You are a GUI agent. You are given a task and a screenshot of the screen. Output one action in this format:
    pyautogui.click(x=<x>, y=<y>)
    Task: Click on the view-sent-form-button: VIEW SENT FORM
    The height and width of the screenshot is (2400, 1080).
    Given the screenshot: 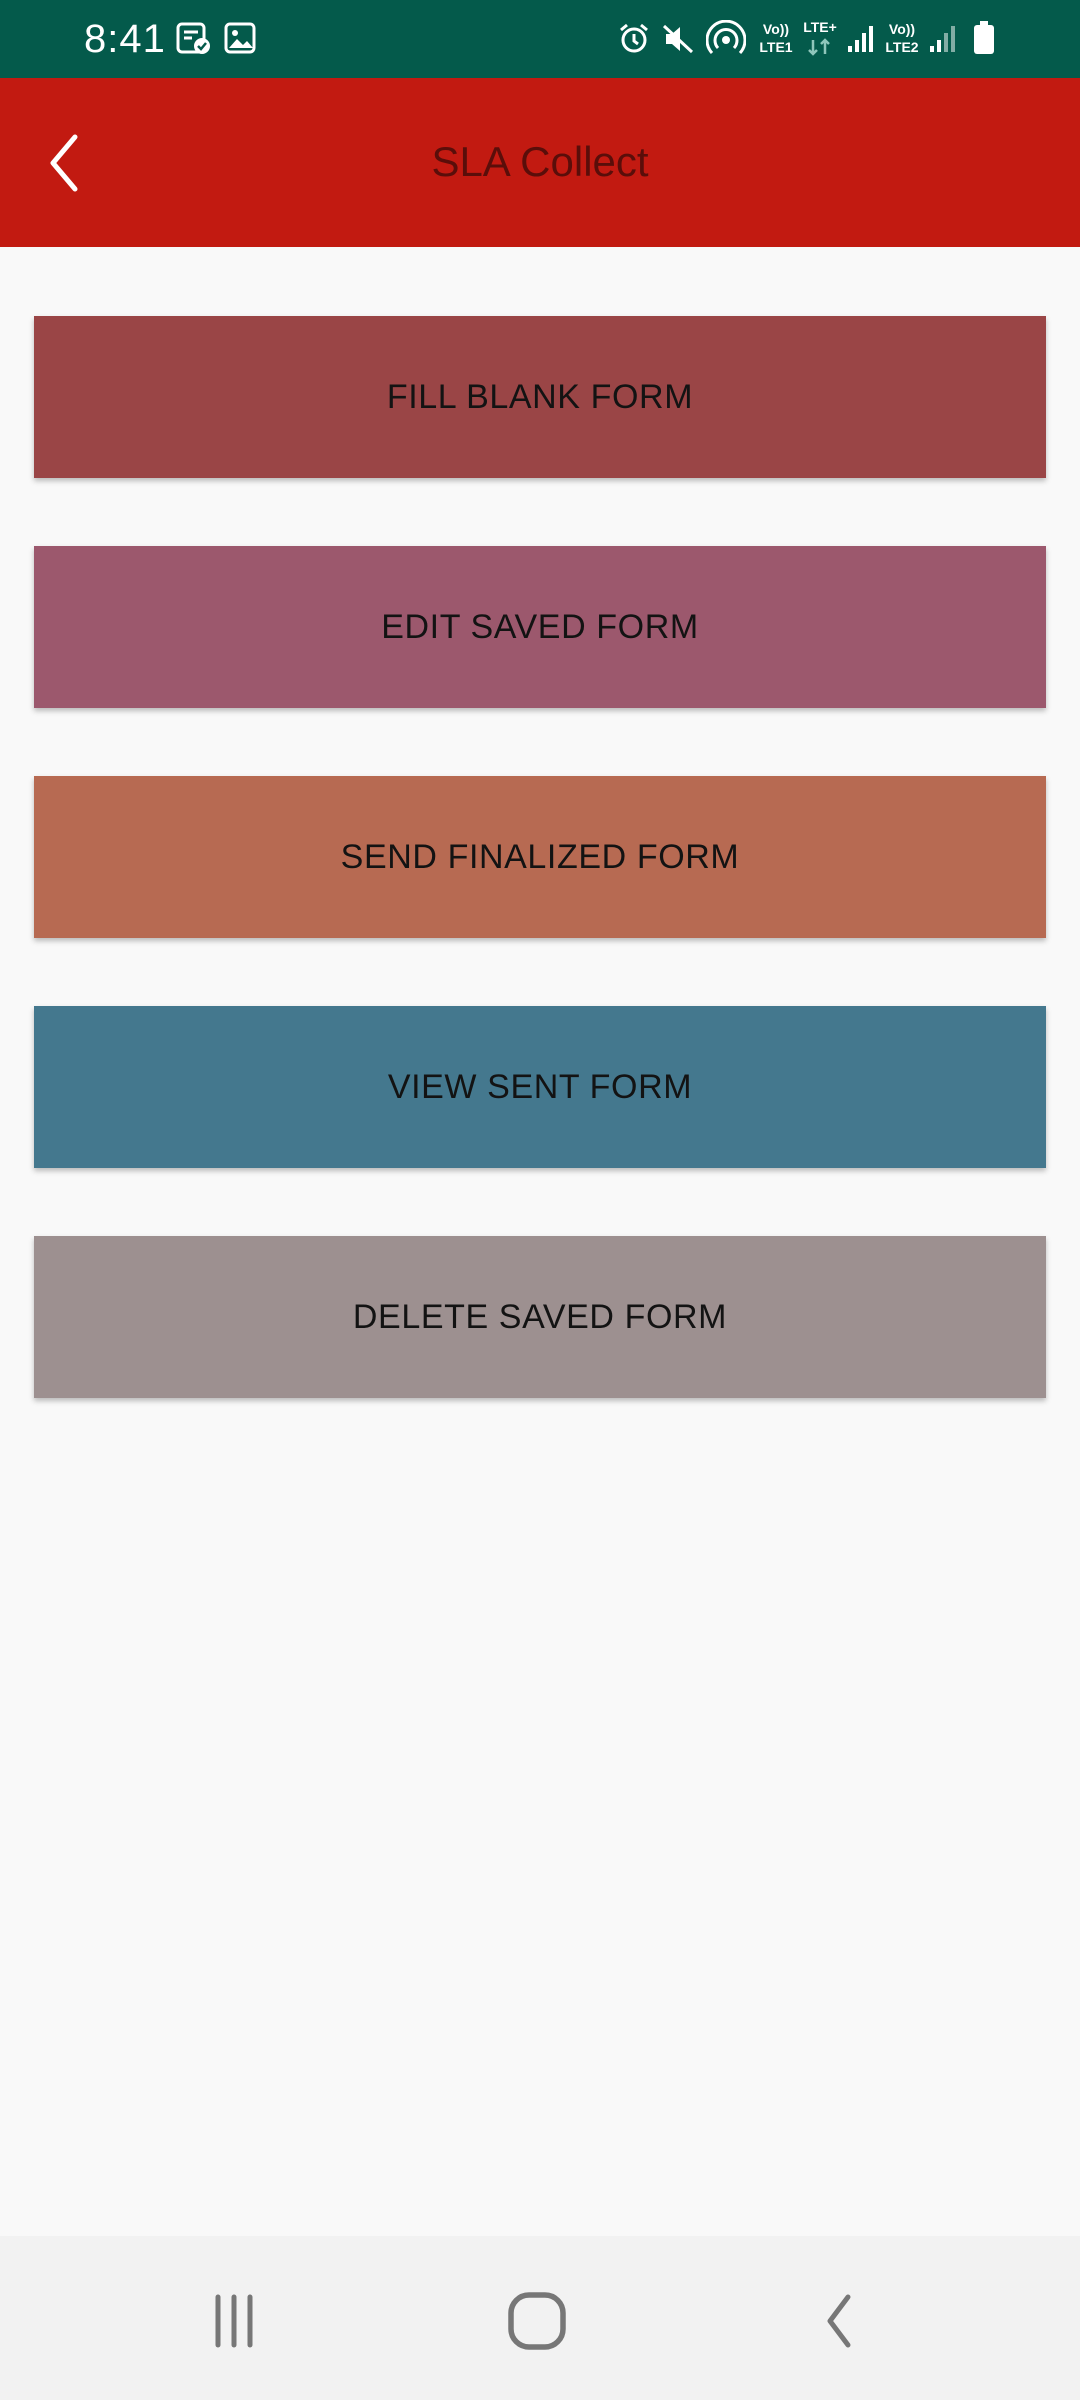 What is the action you would take?
    pyautogui.click(x=540, y=1087)
    